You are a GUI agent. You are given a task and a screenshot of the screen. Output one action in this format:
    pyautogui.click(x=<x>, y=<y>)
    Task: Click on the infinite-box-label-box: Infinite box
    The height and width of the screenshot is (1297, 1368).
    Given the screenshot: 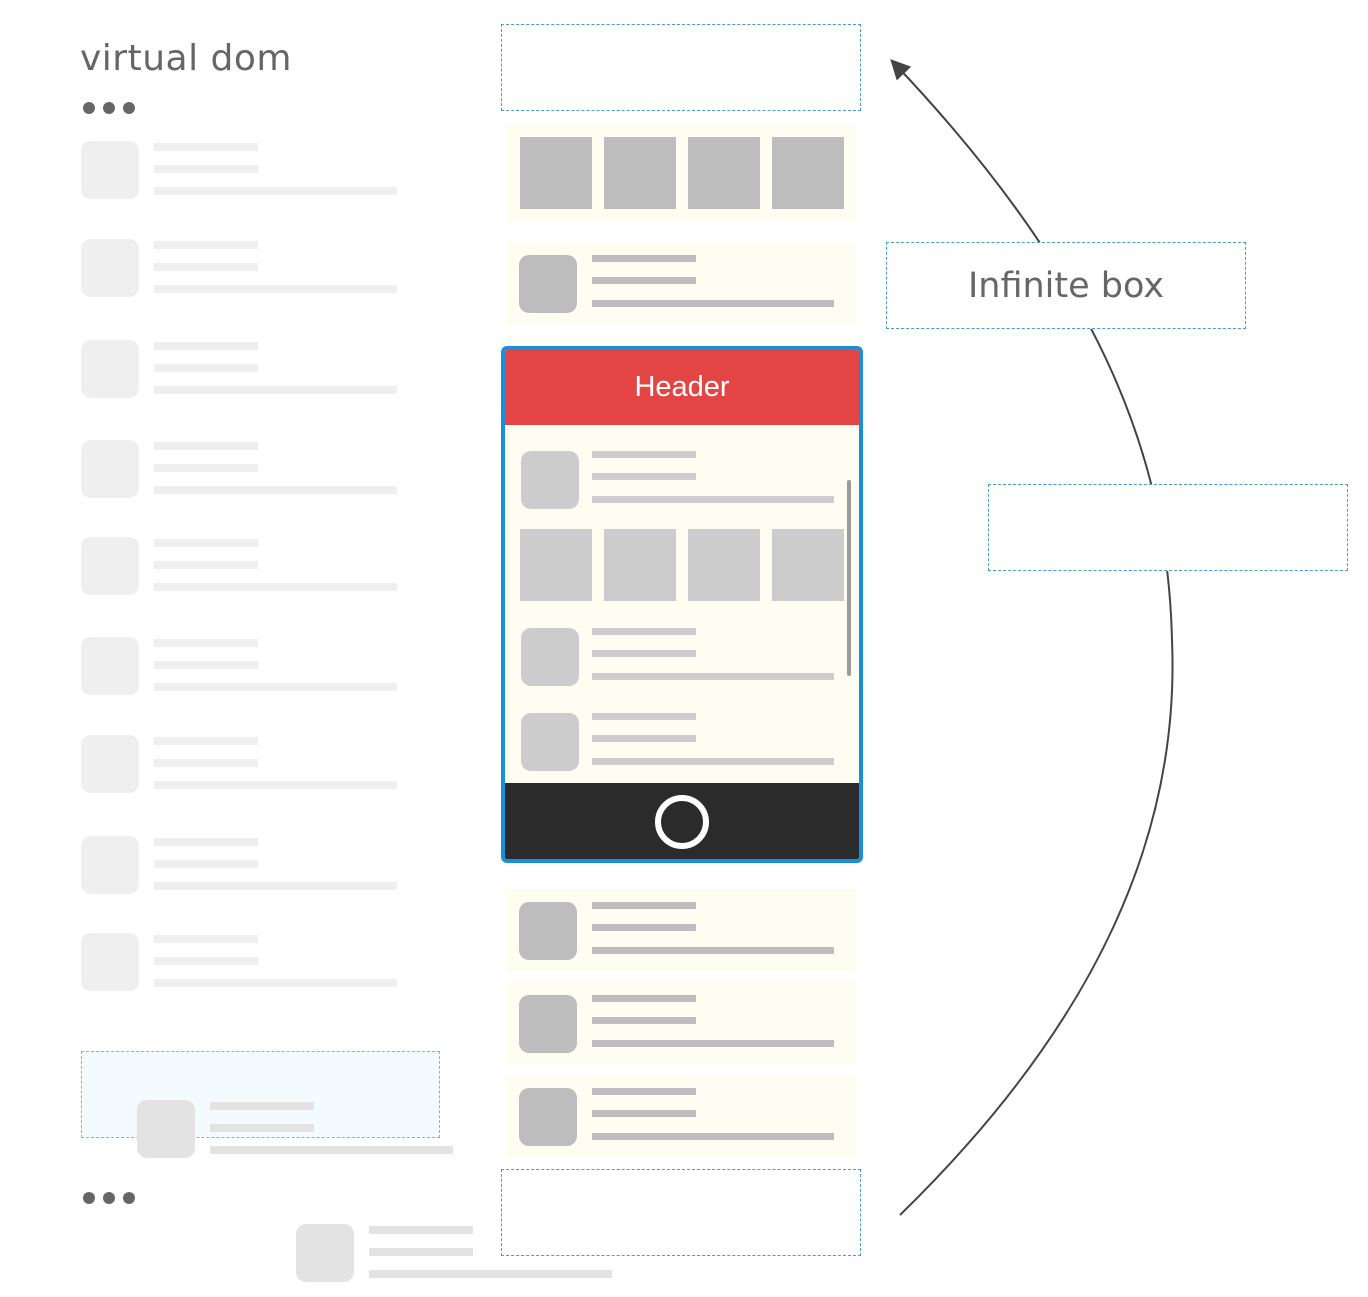 What is the action you would take?
    pyautogui.click(x=1066, y=285)
    